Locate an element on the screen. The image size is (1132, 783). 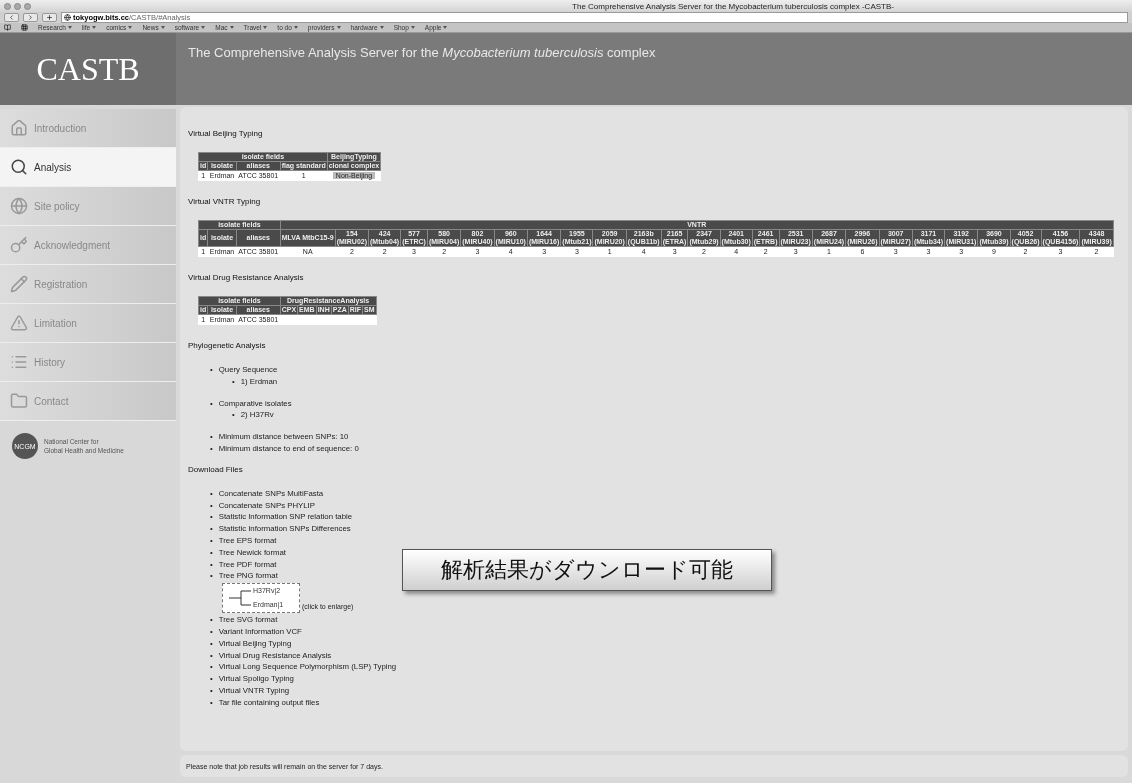
pencil-icon is located at coordinates (19, 284).